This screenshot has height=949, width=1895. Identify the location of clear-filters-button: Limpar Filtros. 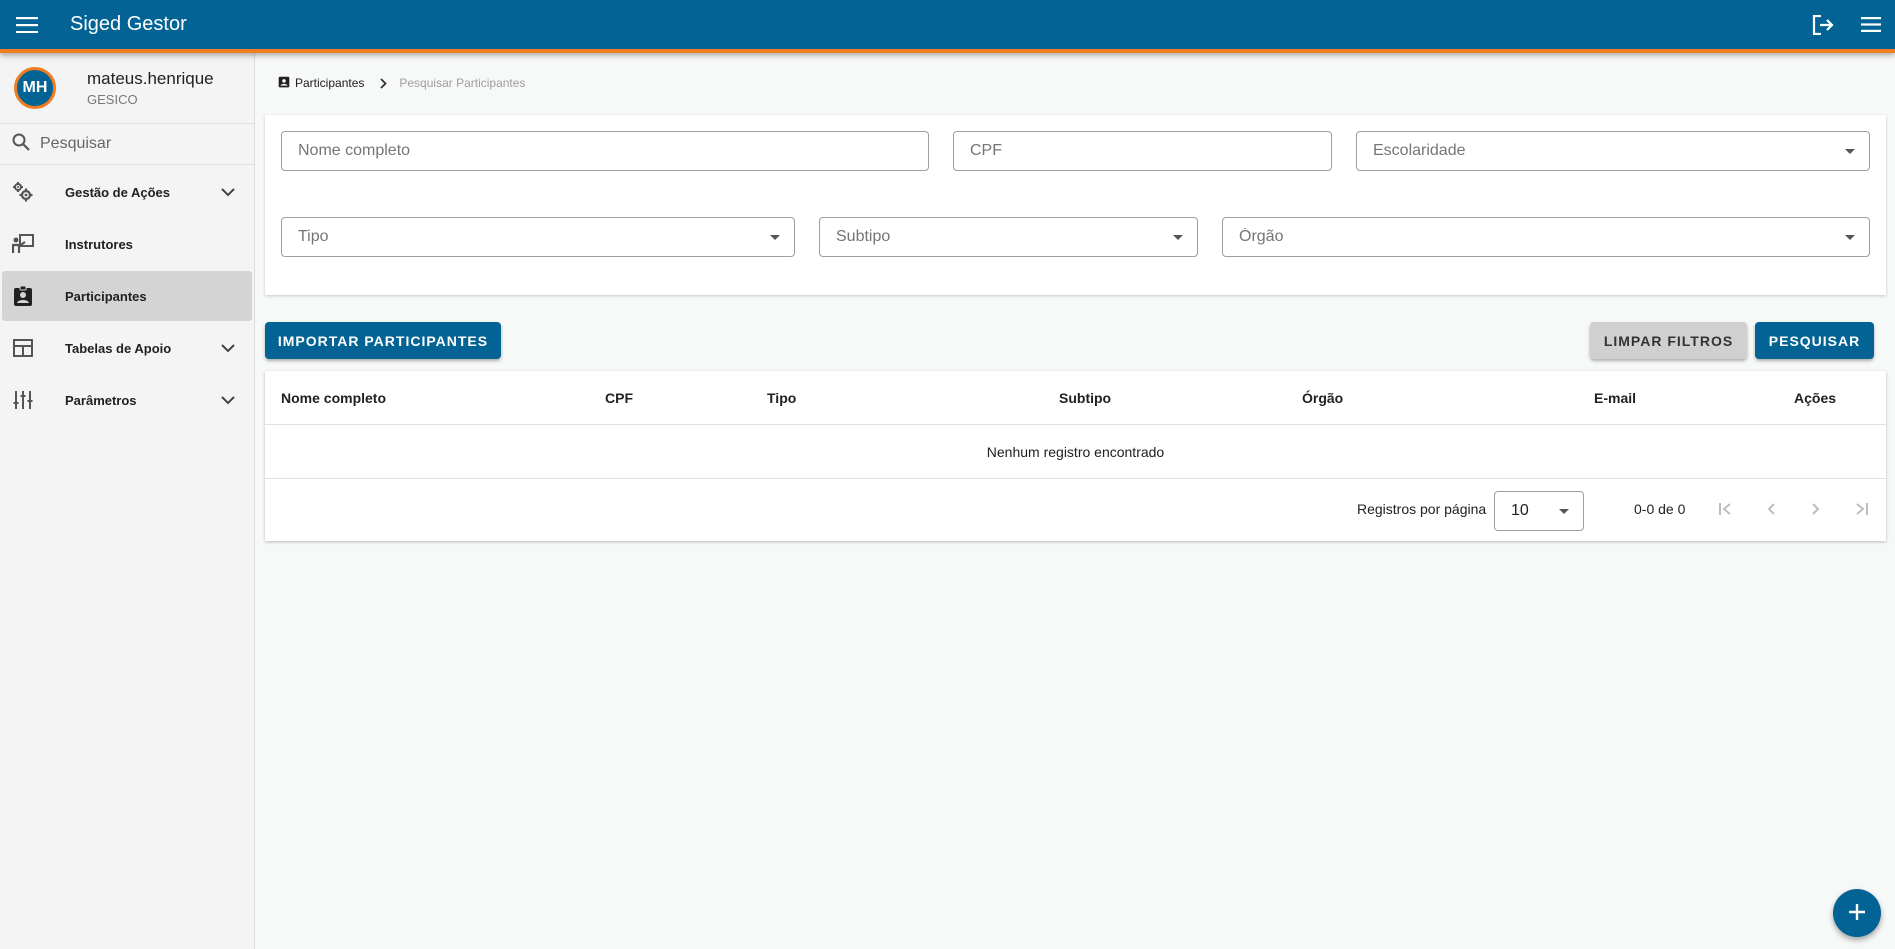
(1668, 340).